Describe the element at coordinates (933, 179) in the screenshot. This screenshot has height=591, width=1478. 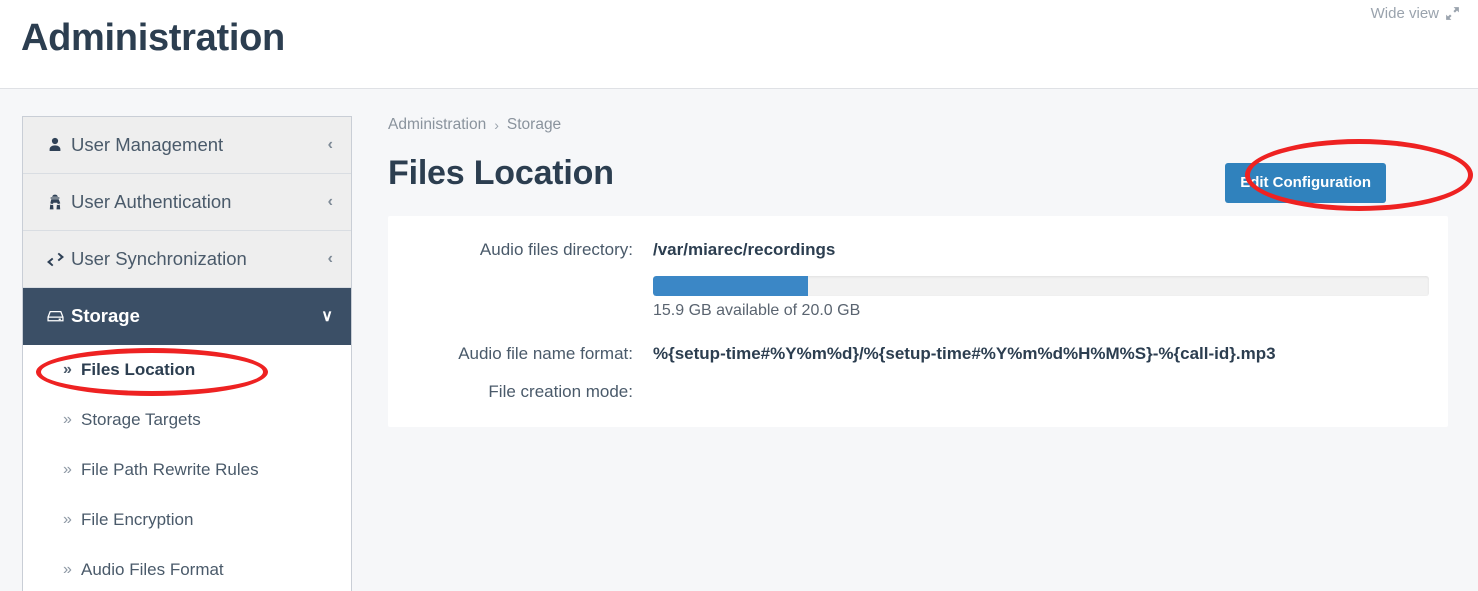
I see `content-title-row: Files Location Edit Configuration` at that location.